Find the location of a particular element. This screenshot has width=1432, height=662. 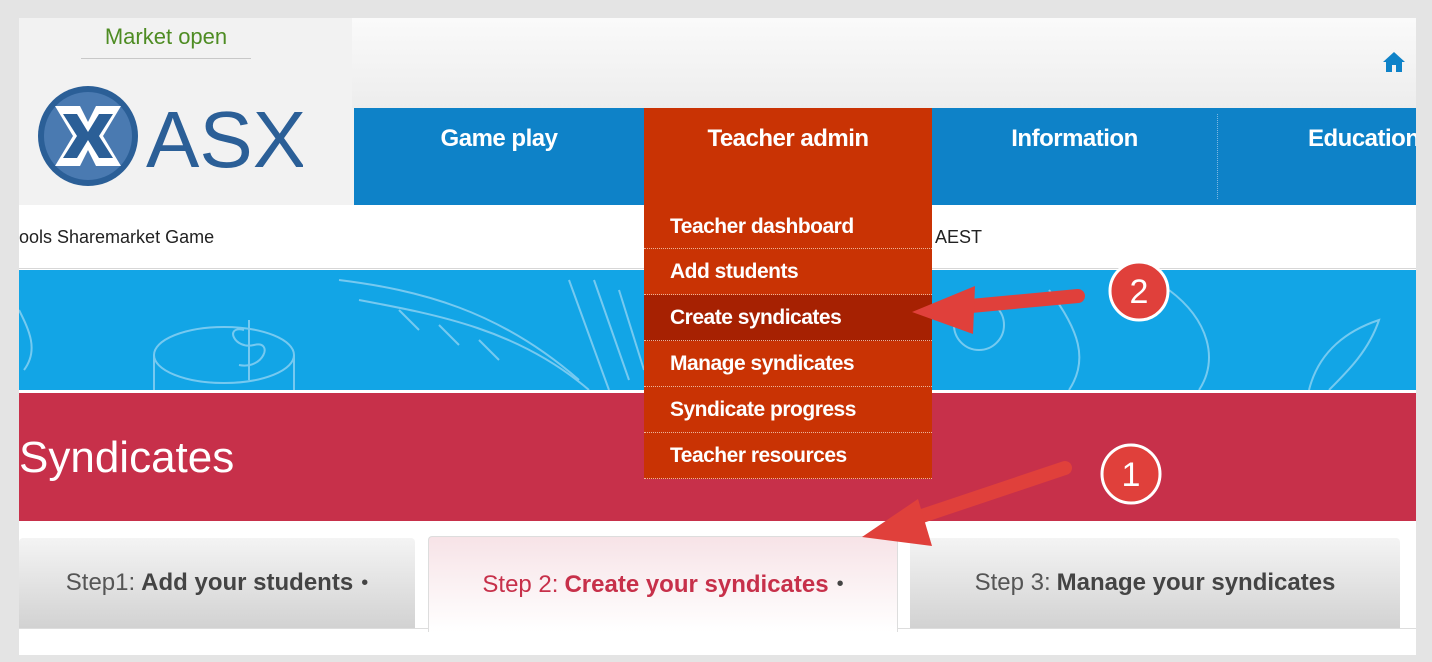

menu-item-manage-syndicates: Manage syndicates is located at coordinates (788, 364).